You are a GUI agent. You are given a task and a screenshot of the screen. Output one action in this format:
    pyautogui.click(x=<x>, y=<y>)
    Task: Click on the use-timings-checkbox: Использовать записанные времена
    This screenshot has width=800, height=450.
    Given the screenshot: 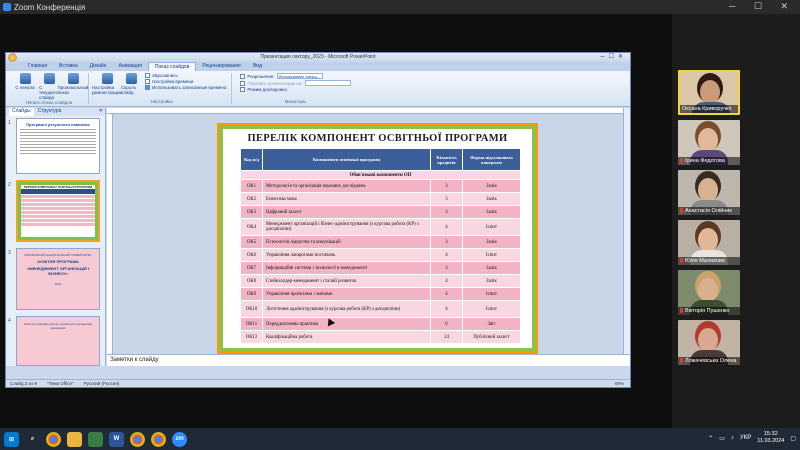 What is the action you would take?
    pyautogui.click(x=185, y=87)
    